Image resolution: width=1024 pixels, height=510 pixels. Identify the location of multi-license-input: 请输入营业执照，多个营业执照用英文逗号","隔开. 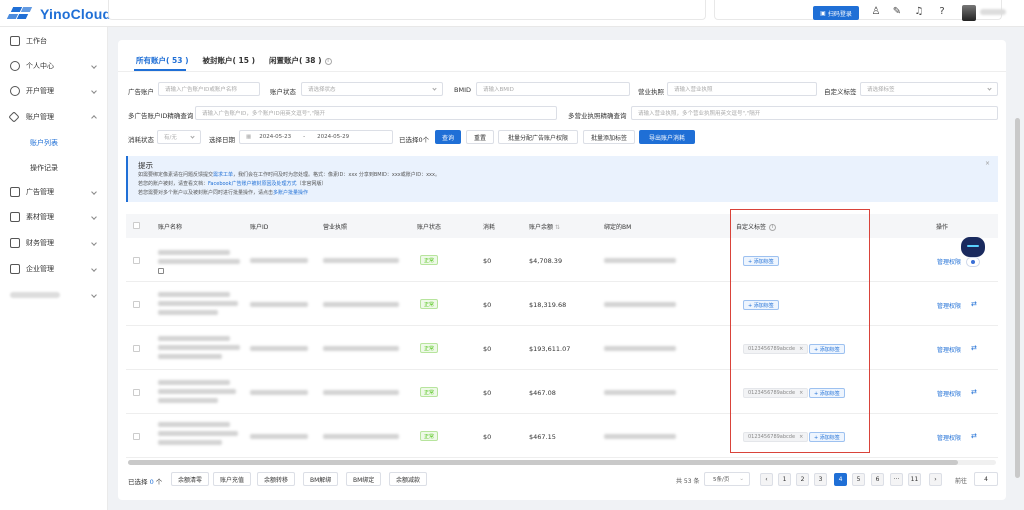
(814, 113).